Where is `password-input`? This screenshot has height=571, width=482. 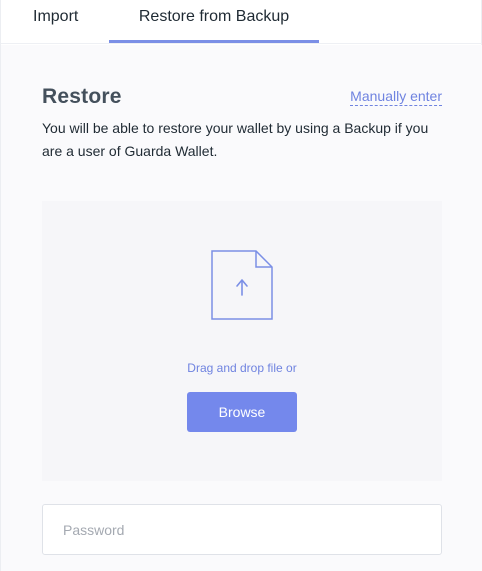 password-input is located at coordinates (242, 529).